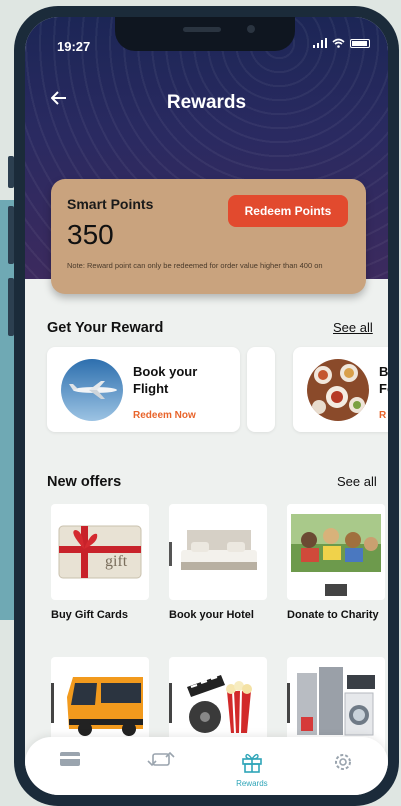 This screenshot has height=806, width=401. What do you see at coordinates (70, 759) in the screenshot?
I see `card-icon` at bounding box center [70, 759].